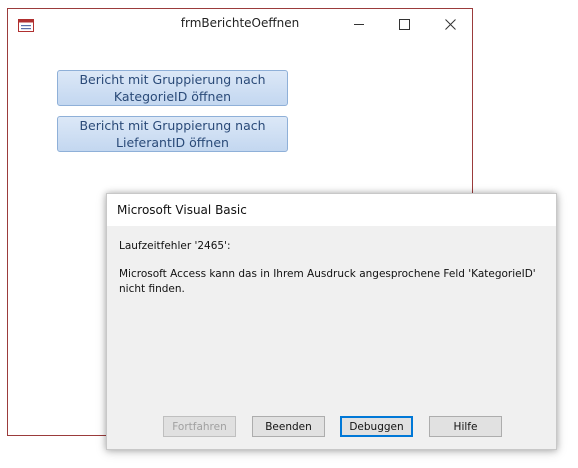  I want to click on maximize-button, so click(404, 24).